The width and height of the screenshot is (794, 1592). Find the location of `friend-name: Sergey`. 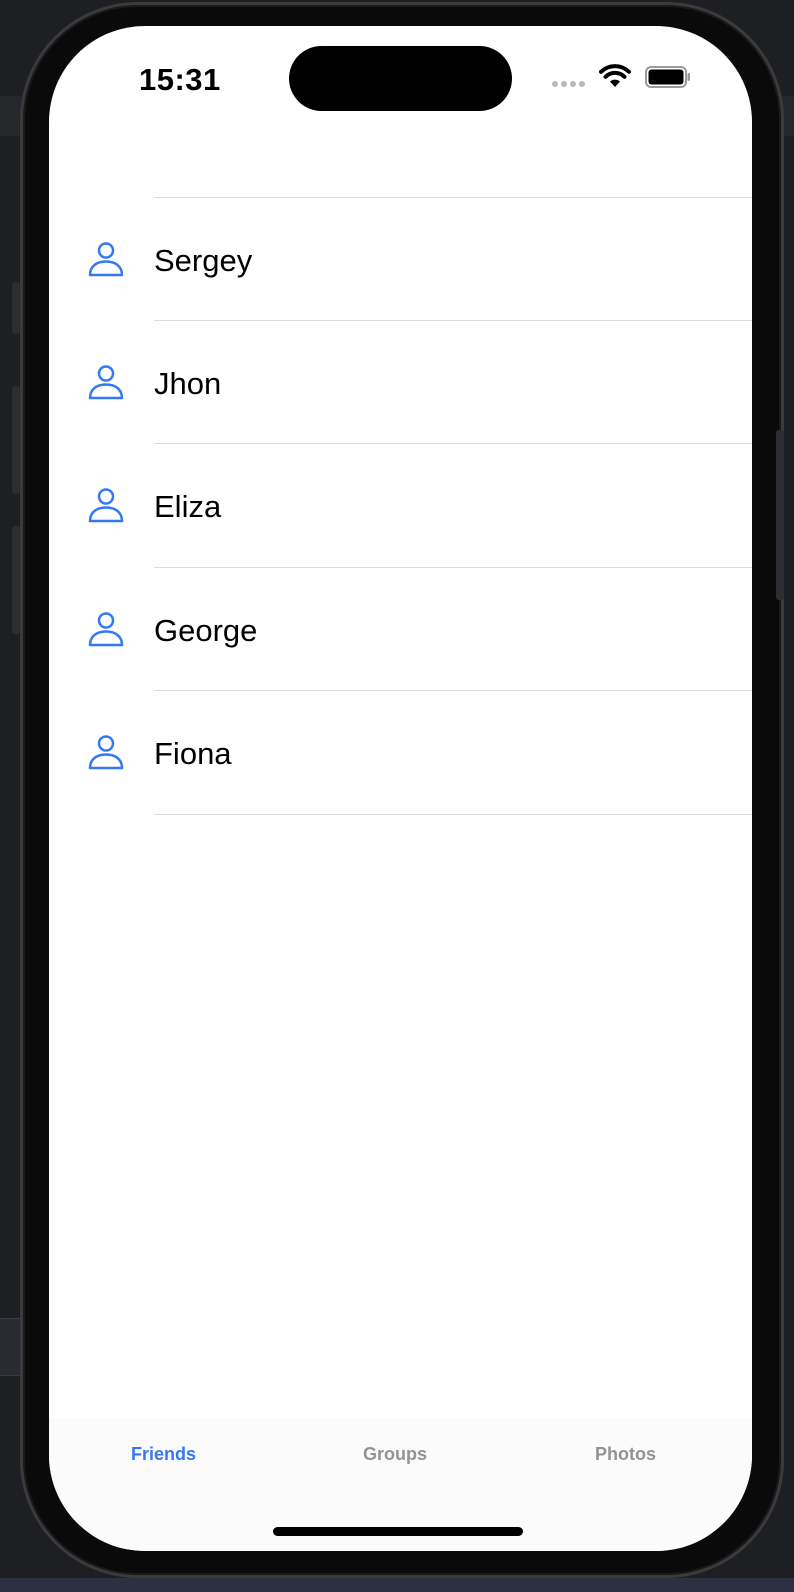

friend-name: Sergey is located at coordinates (203, 260).